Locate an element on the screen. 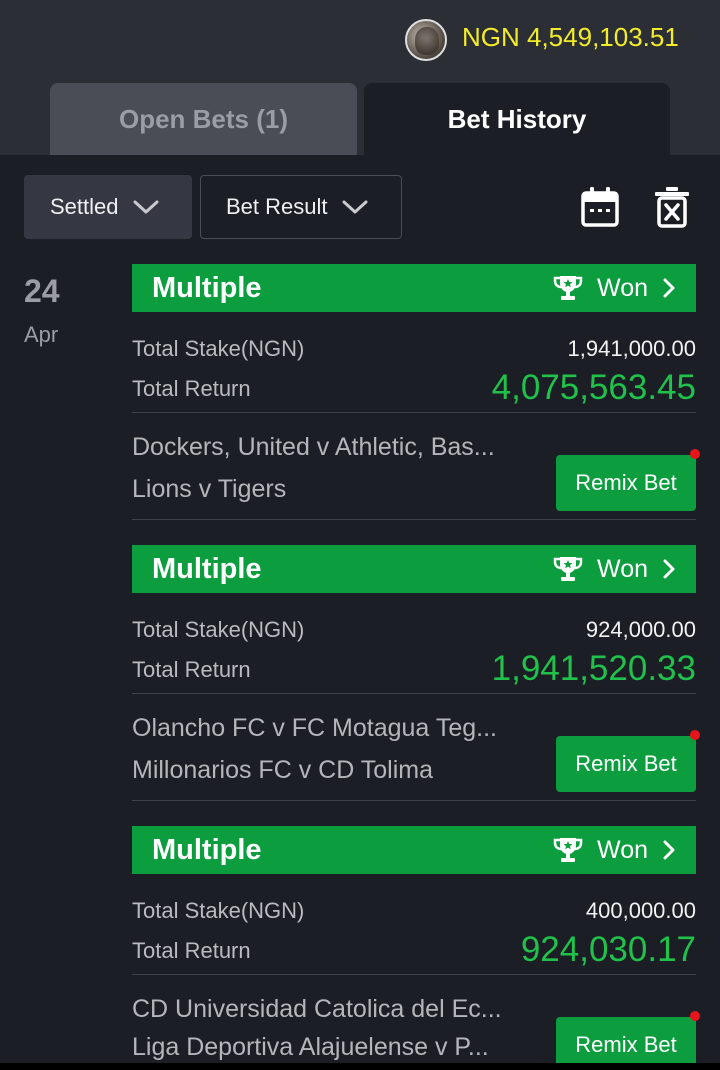 This screenshot has width=720, height=1070. settled-filter-dropdown: Settled is located at coordinates (108, 207).